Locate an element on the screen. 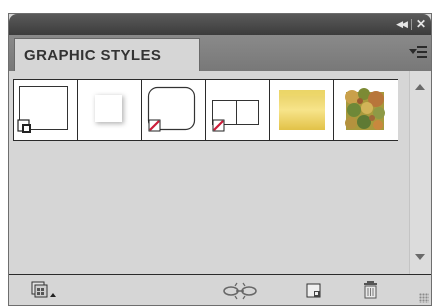 The image size is (437, 308). resize-grip-icon is located at coordinates (424, 298).